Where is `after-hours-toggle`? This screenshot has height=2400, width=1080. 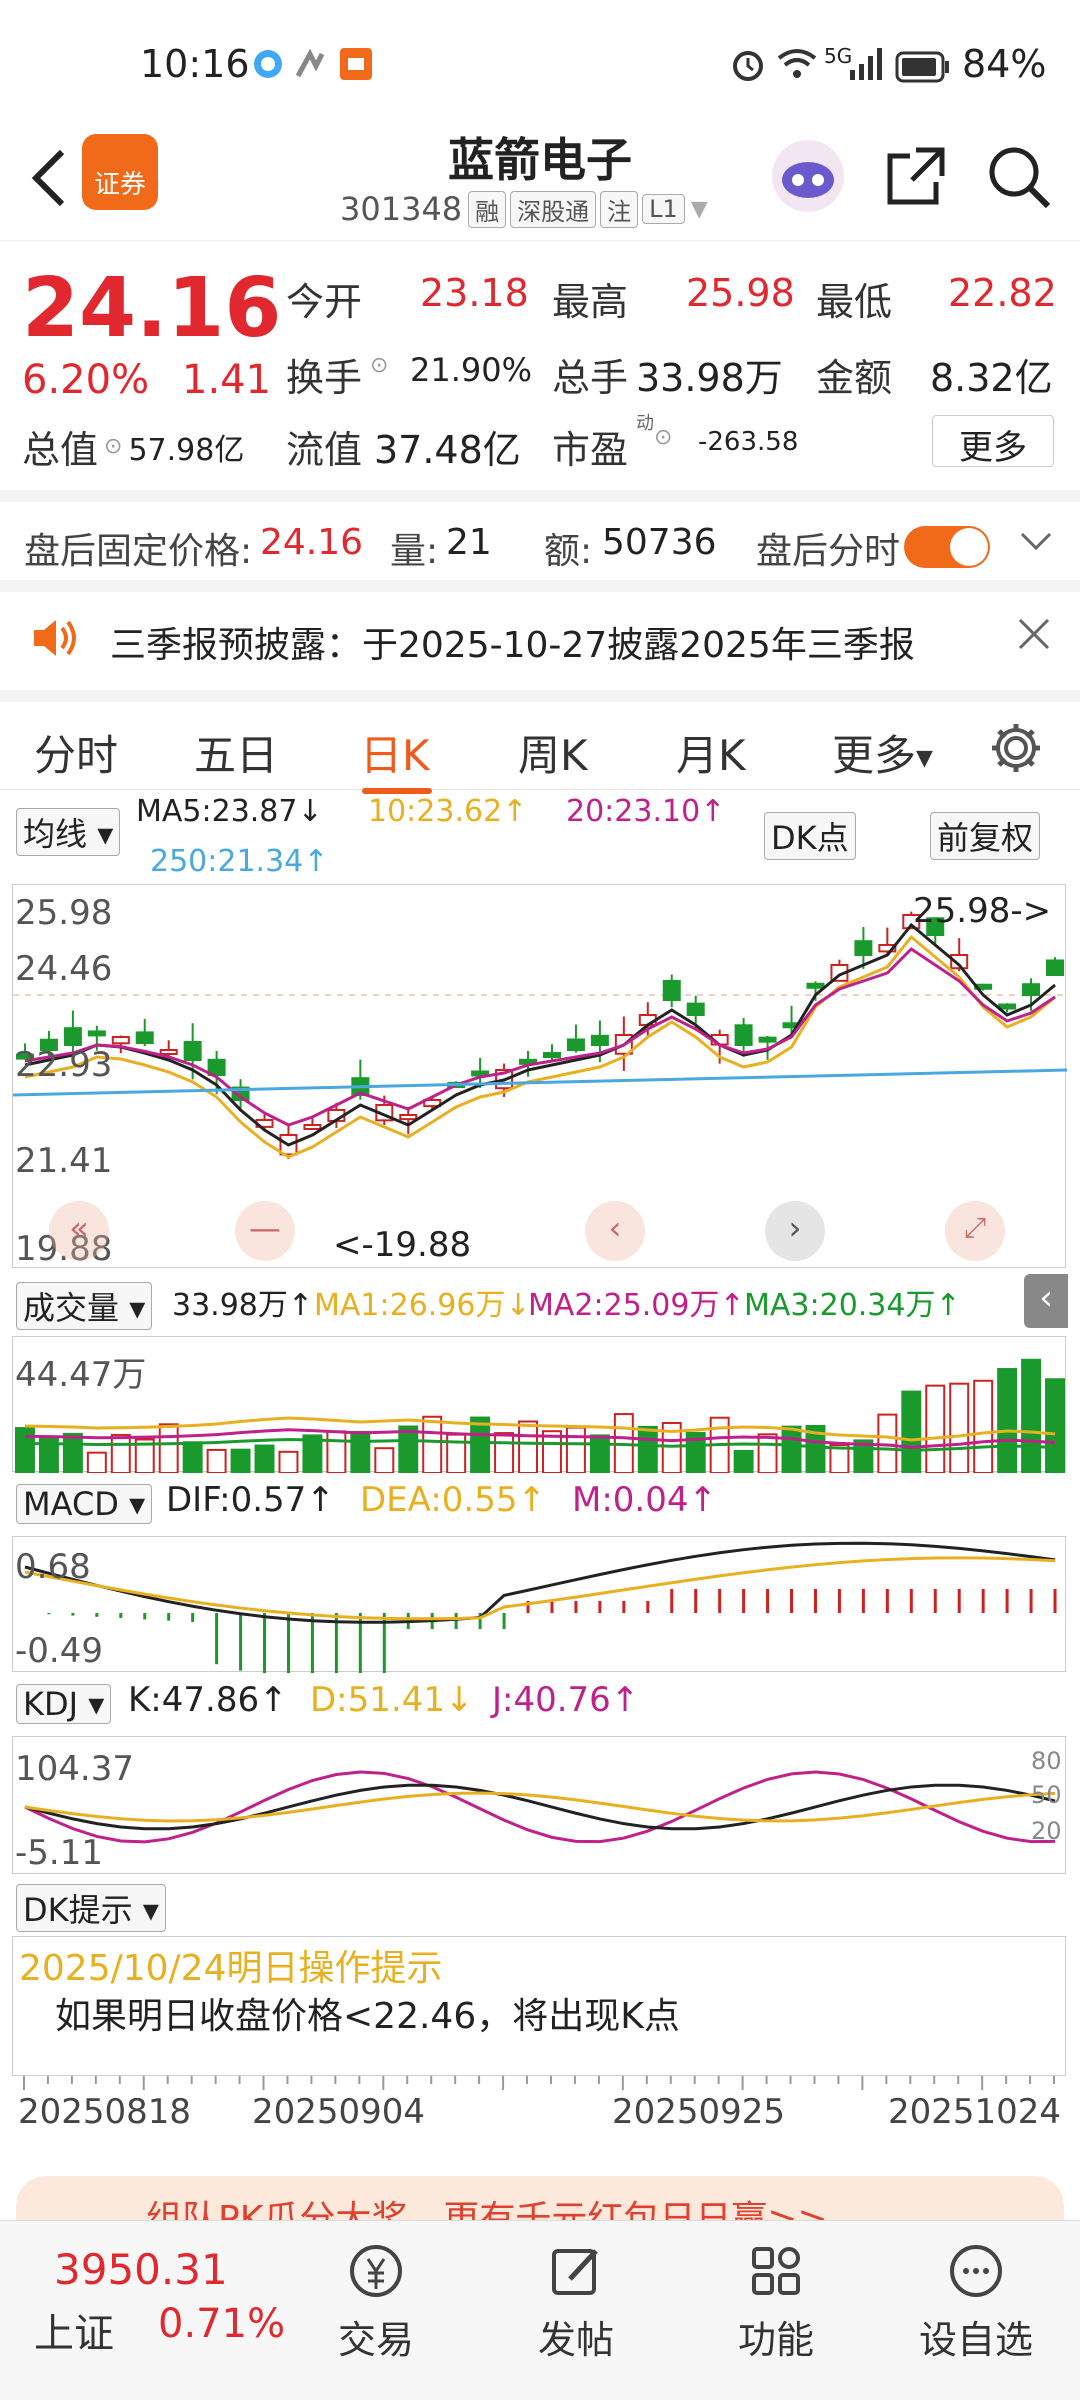 after-hours-toggle is located at coordinates (947, 547).